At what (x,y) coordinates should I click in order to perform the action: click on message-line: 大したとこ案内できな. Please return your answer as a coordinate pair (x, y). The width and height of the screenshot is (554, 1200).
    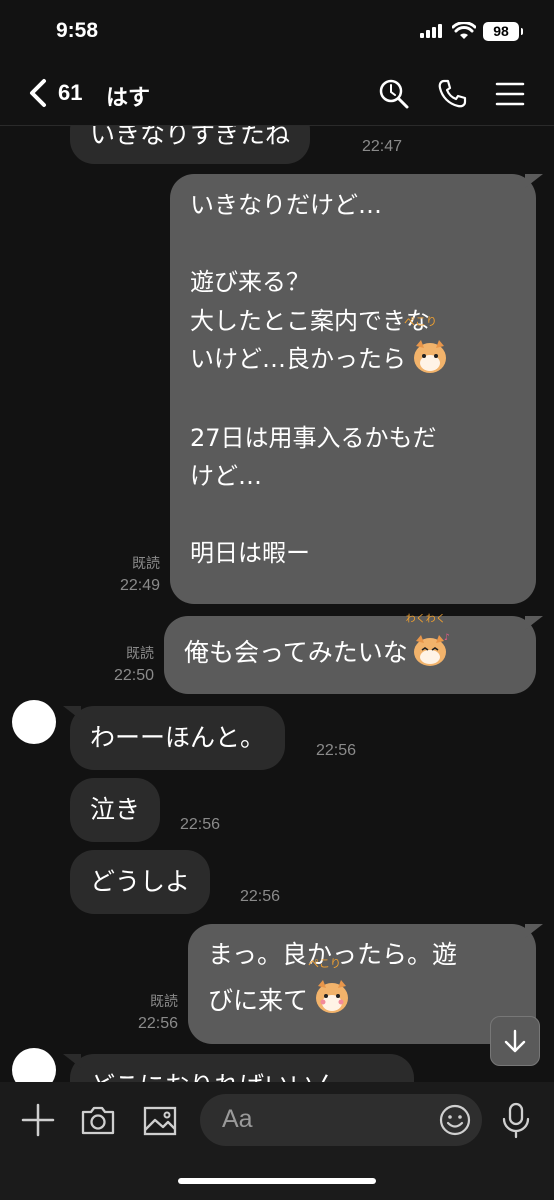
    Looking at the image, I should click on (310, 320).